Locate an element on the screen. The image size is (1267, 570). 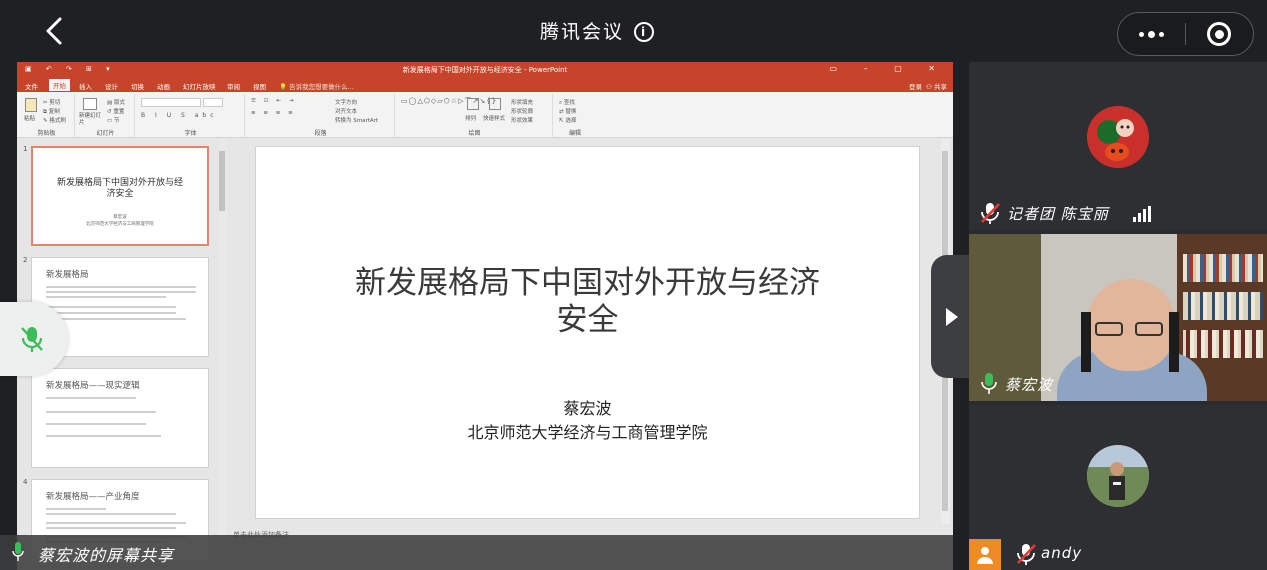
list-buttons: ☰ ☷ ⇤ ⇥ is located at coordinates (273, 101).